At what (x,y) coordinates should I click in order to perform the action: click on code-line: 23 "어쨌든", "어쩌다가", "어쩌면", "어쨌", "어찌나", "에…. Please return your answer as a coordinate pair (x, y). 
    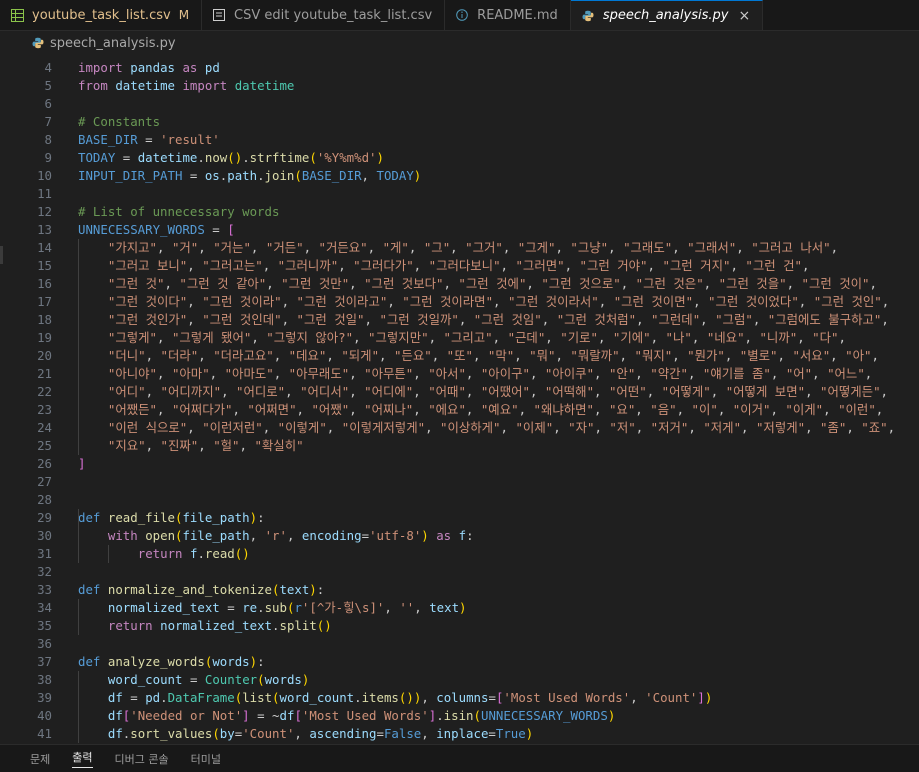
    Looking at the image, I should click on (459, 410).